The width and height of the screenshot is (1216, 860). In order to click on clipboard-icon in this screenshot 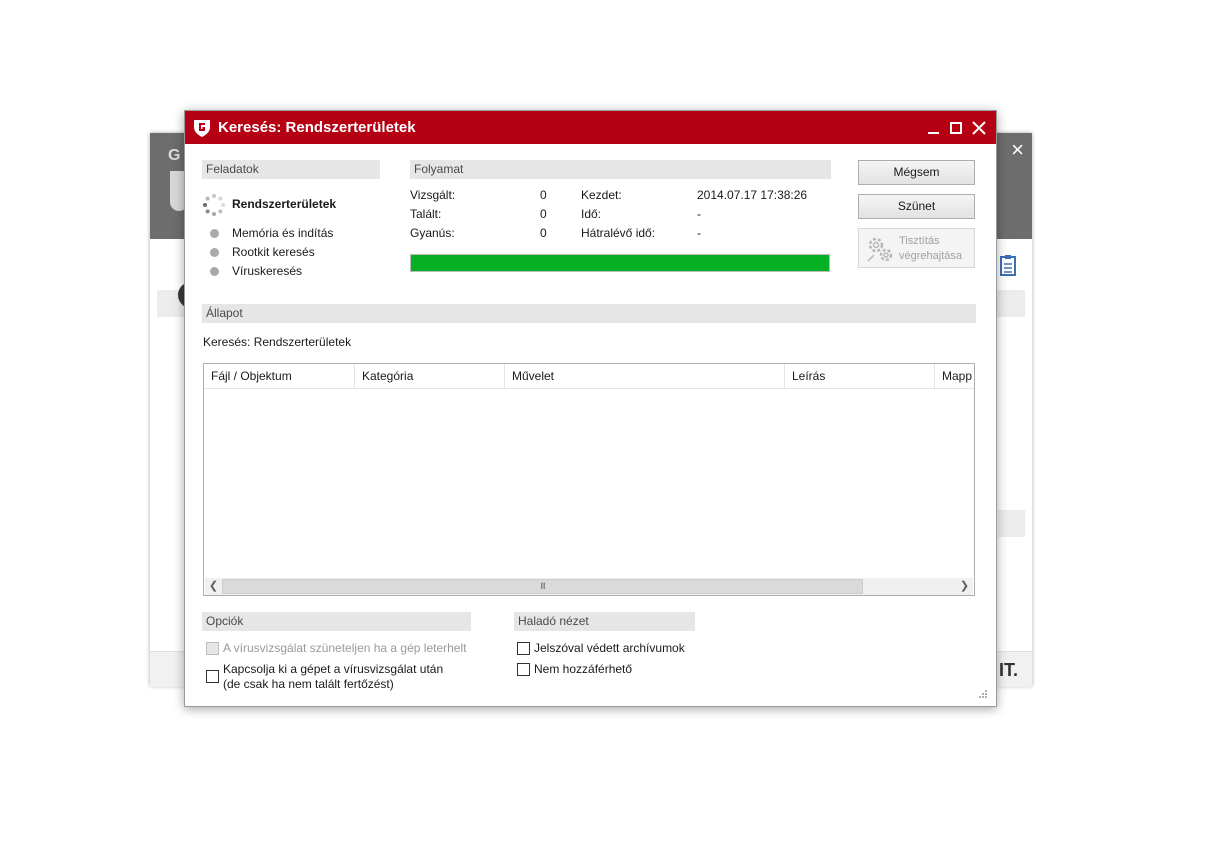, I will do `click(1008, 265)`.